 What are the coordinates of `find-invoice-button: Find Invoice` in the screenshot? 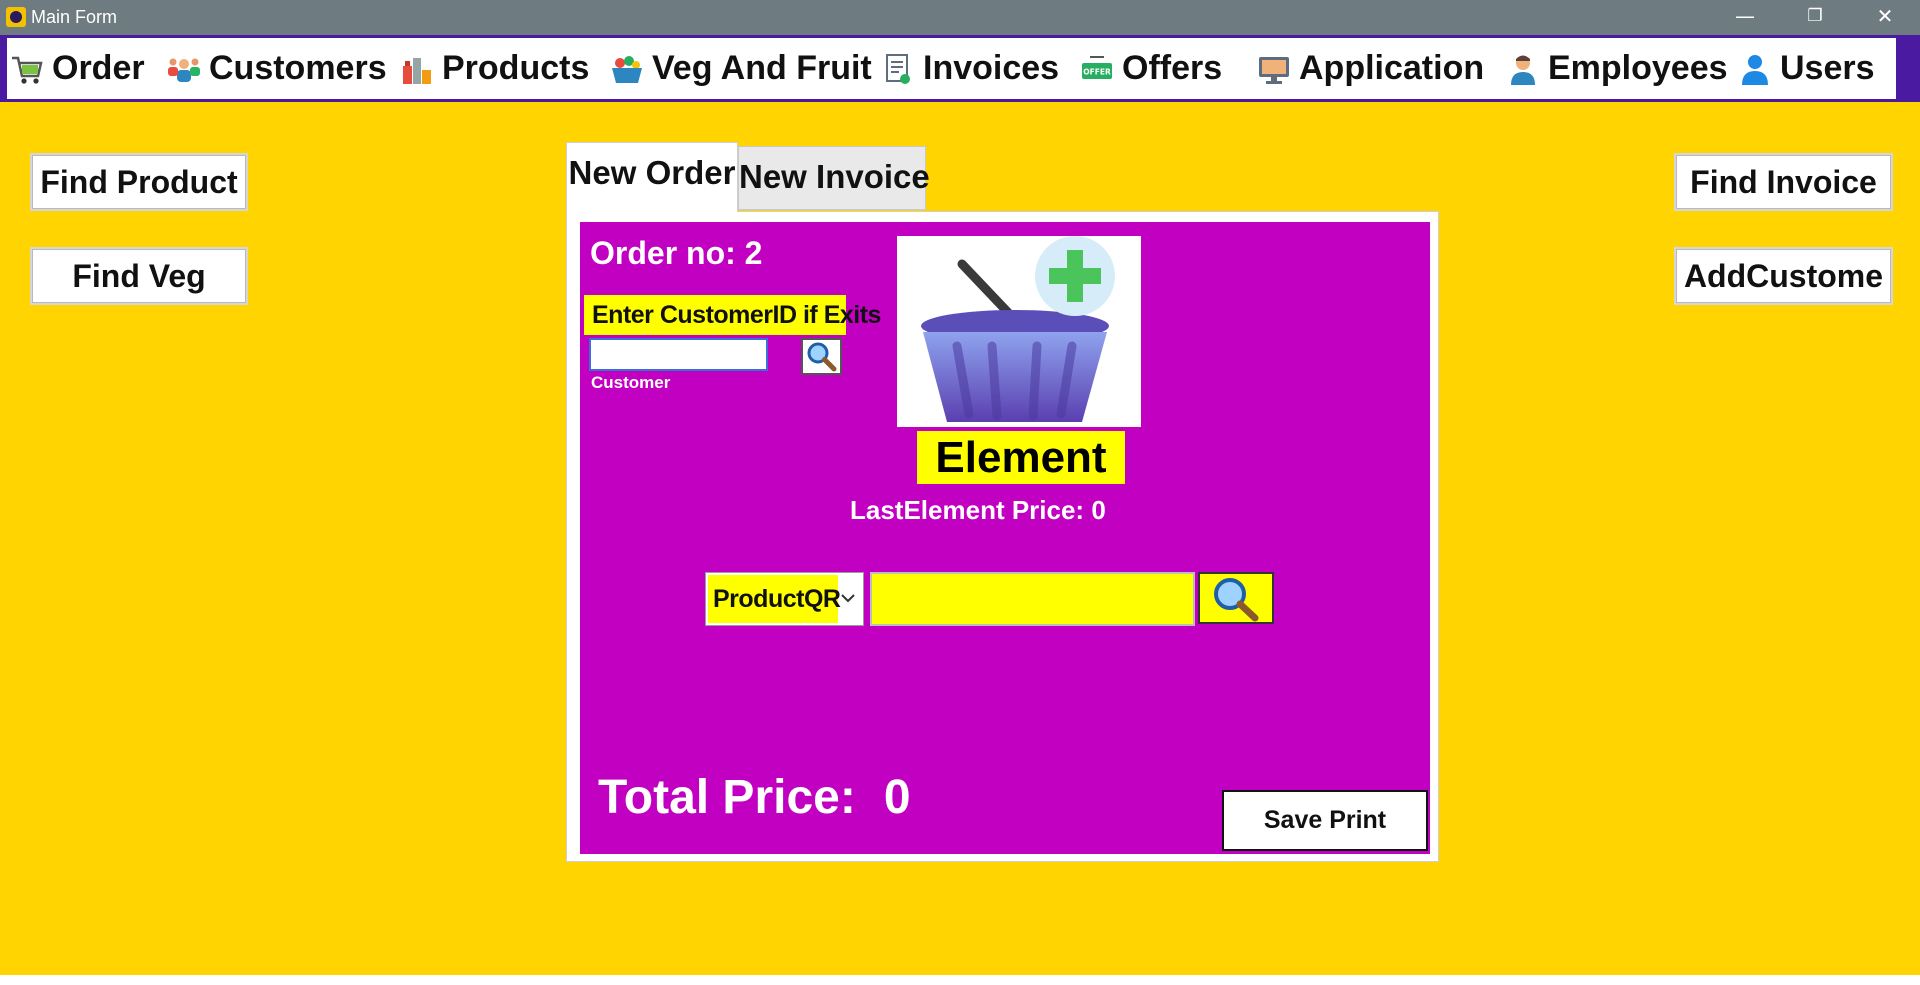 It's located at (1783, 182).